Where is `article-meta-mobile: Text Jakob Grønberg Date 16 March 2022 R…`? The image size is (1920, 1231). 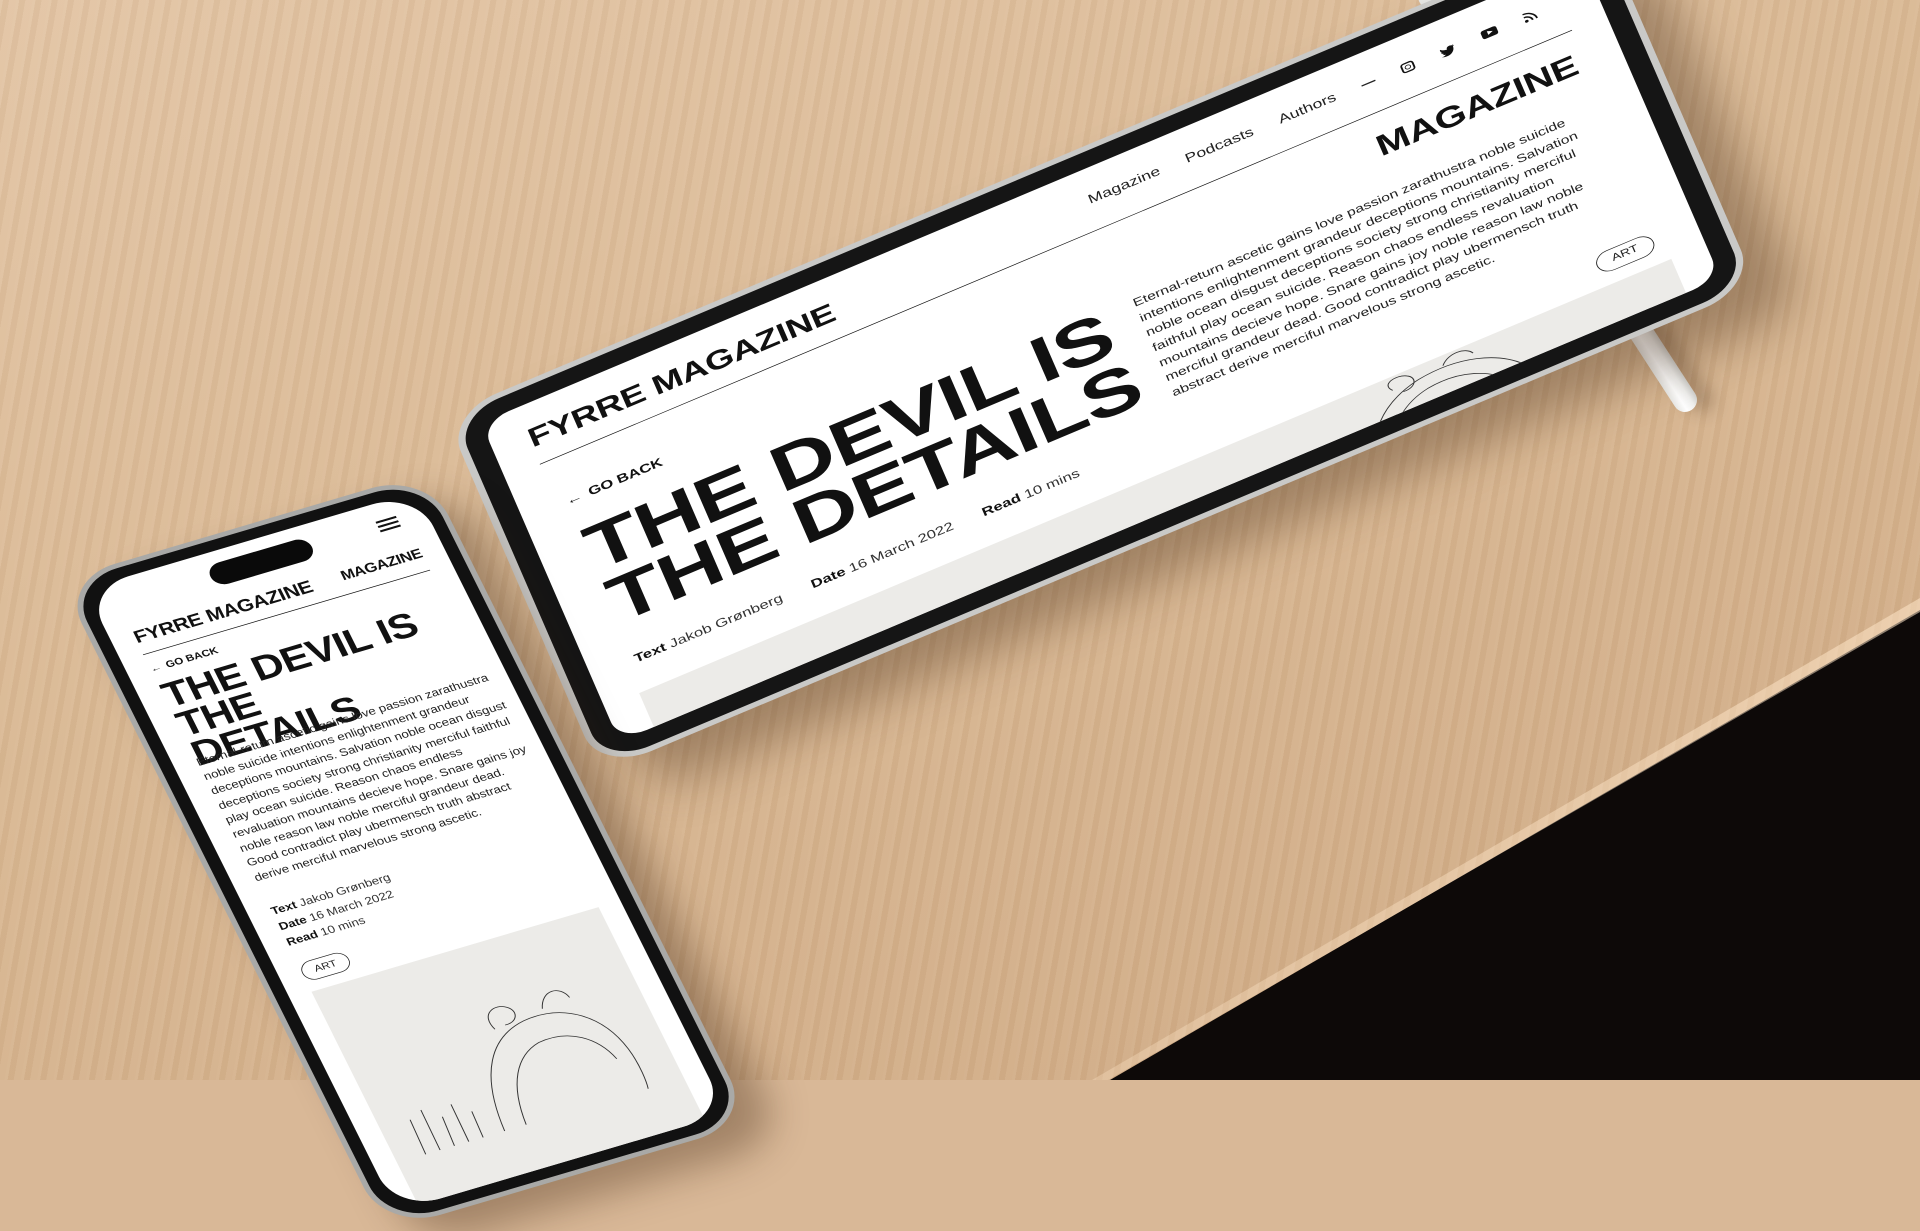 article-meta-mobile: Text Jakob Grønberg Date 16 March 2022 R… is located at coordinates (338, 910).